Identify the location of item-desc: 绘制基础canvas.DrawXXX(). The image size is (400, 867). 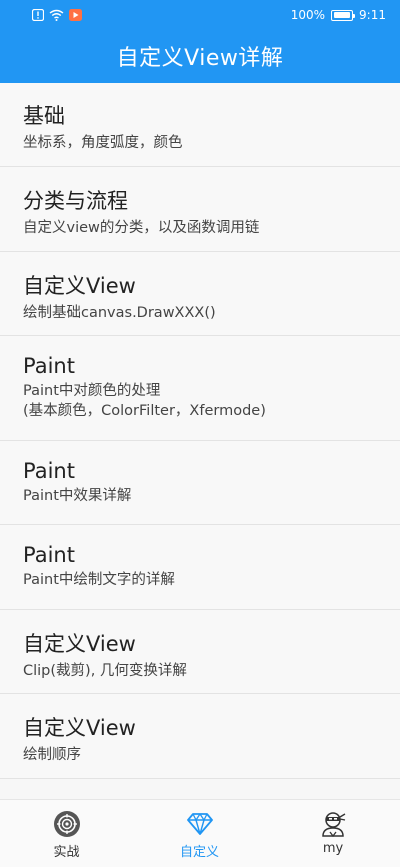
(119, 313).